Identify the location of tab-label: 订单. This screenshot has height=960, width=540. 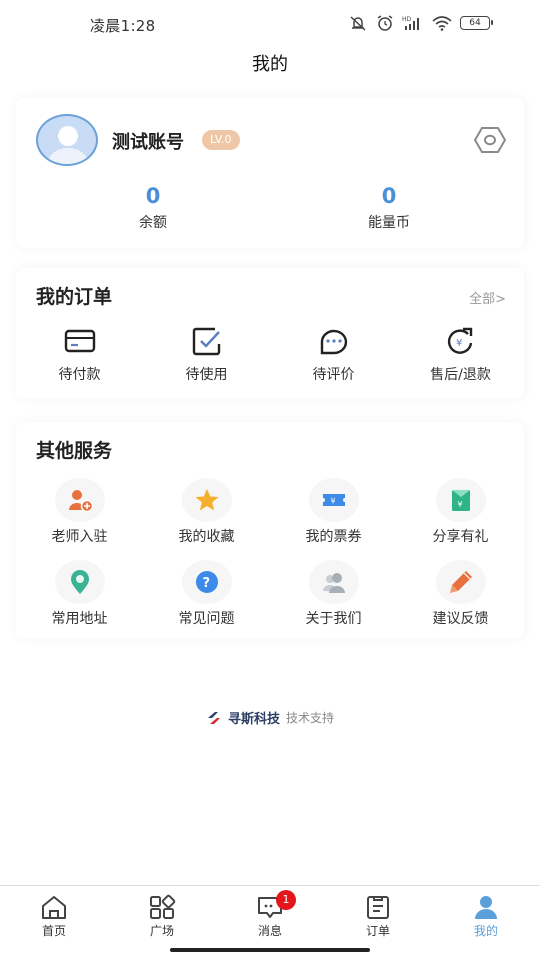
(377, 931).